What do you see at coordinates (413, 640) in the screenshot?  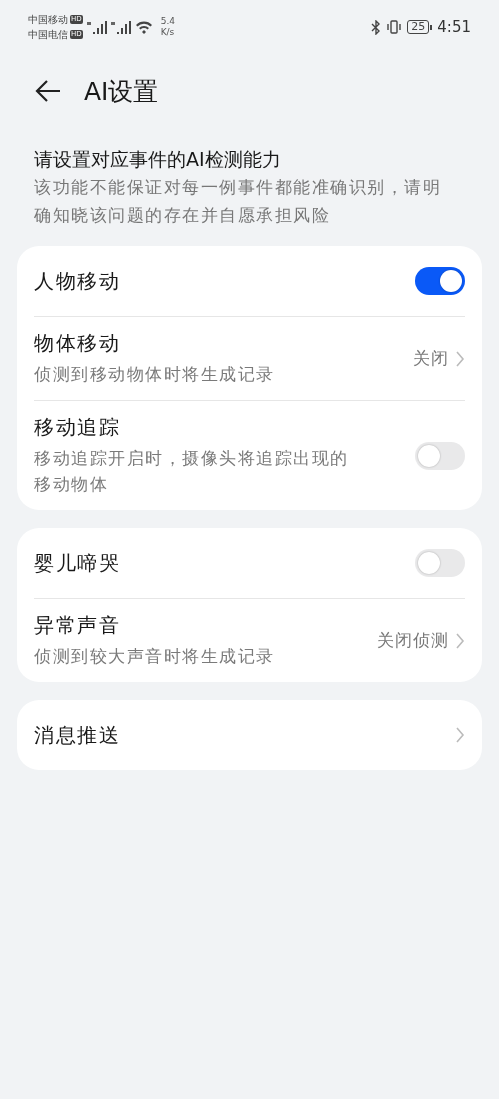 I see `row-value: 关闭侦测` at bounding box center [413, 640].